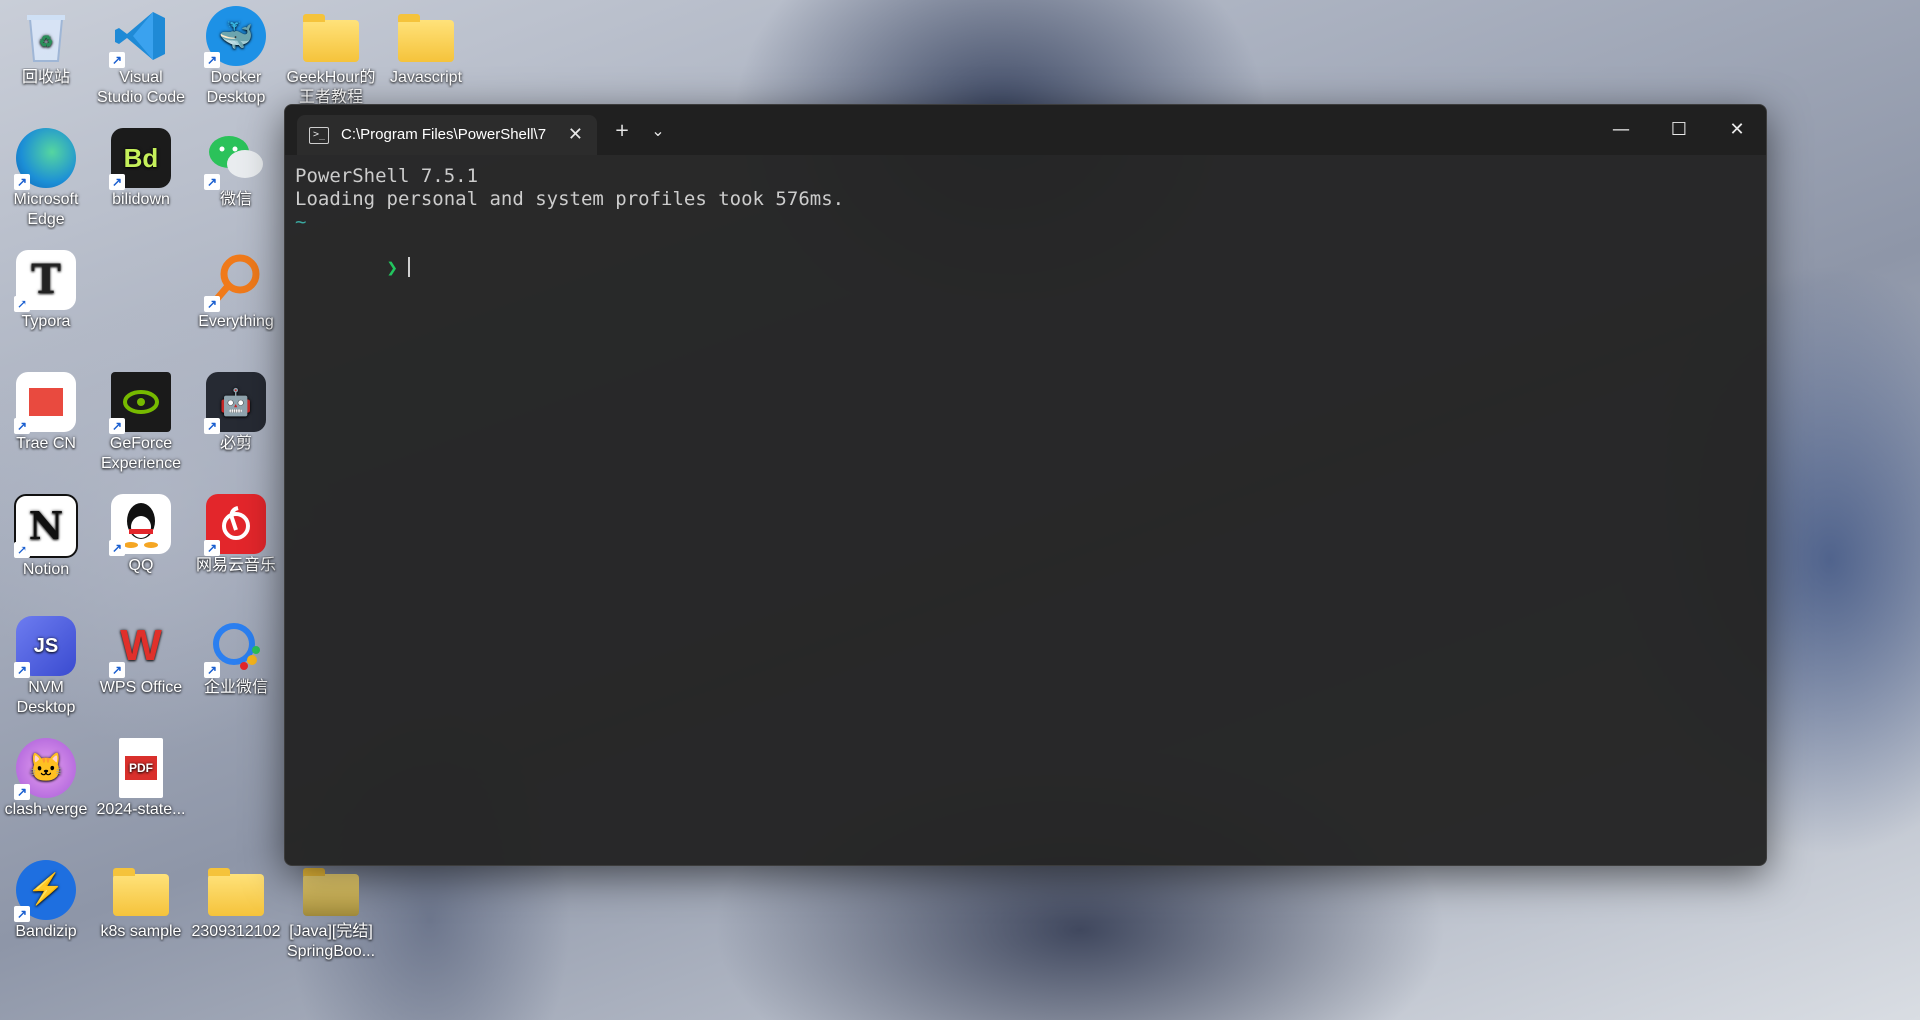  I want to click on desktop-icon-bijian: 🤖 ↗ 必剪, so click(236, 413).